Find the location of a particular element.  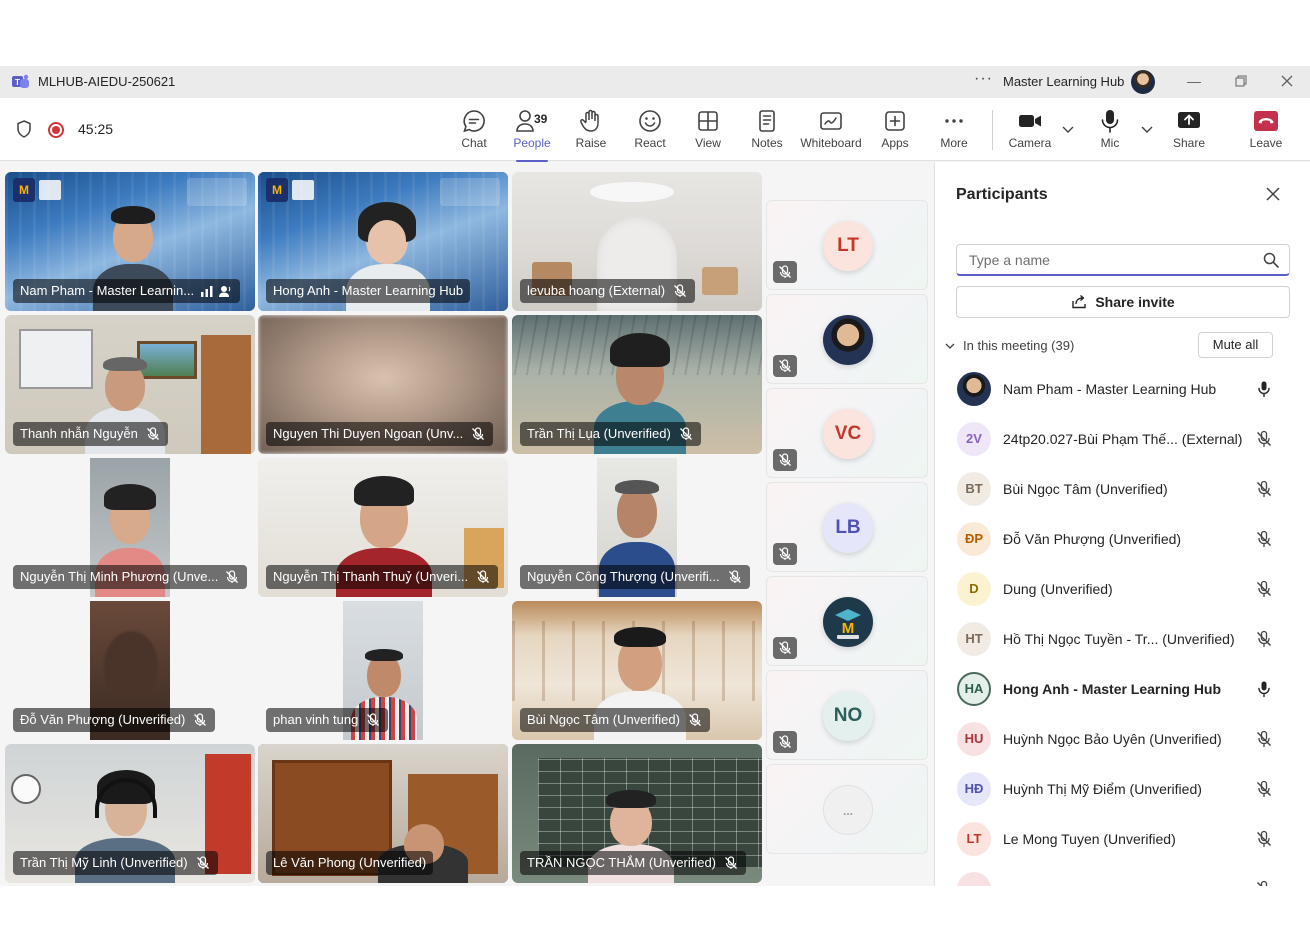

more-button: More is located at coordinates (954, 132).